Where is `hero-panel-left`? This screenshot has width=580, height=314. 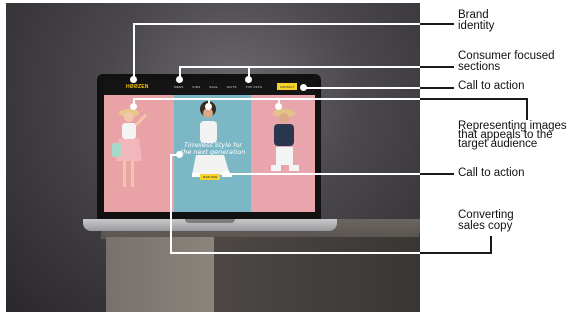
hero-panel-left is located at coordinates (139, 153).